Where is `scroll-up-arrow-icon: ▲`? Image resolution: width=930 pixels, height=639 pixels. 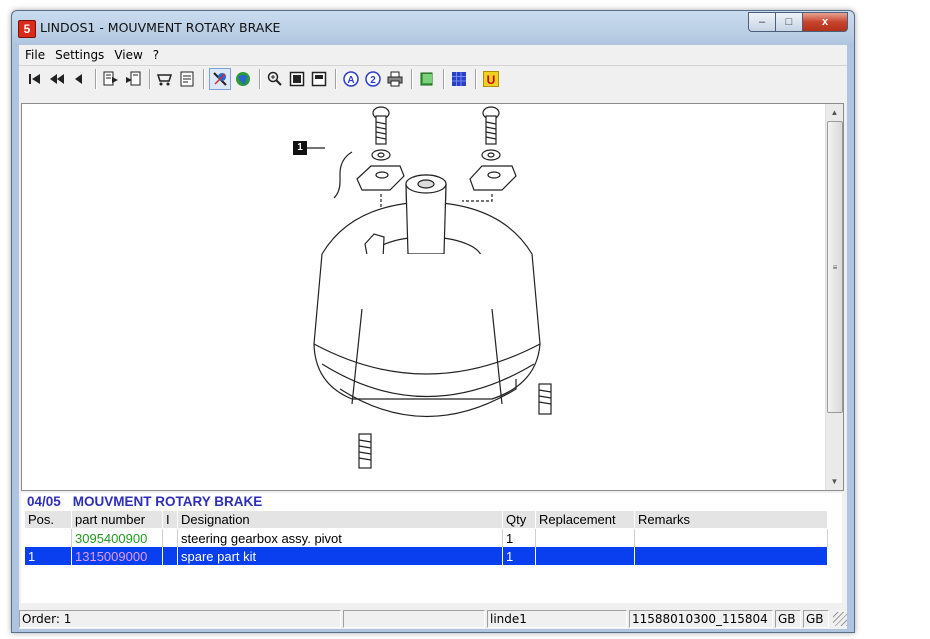
scroll-up-arrow-icon: ▲ is located at coordinates (834, 112).